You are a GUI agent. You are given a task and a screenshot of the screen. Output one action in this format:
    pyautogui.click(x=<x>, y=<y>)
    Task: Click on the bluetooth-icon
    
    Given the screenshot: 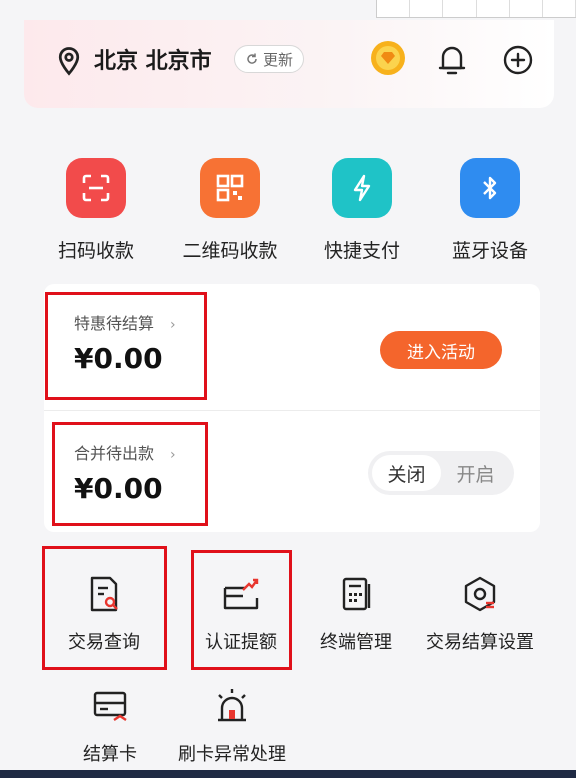 What is the action you would take?
    pyautogui.click(x=490, y=188)
    